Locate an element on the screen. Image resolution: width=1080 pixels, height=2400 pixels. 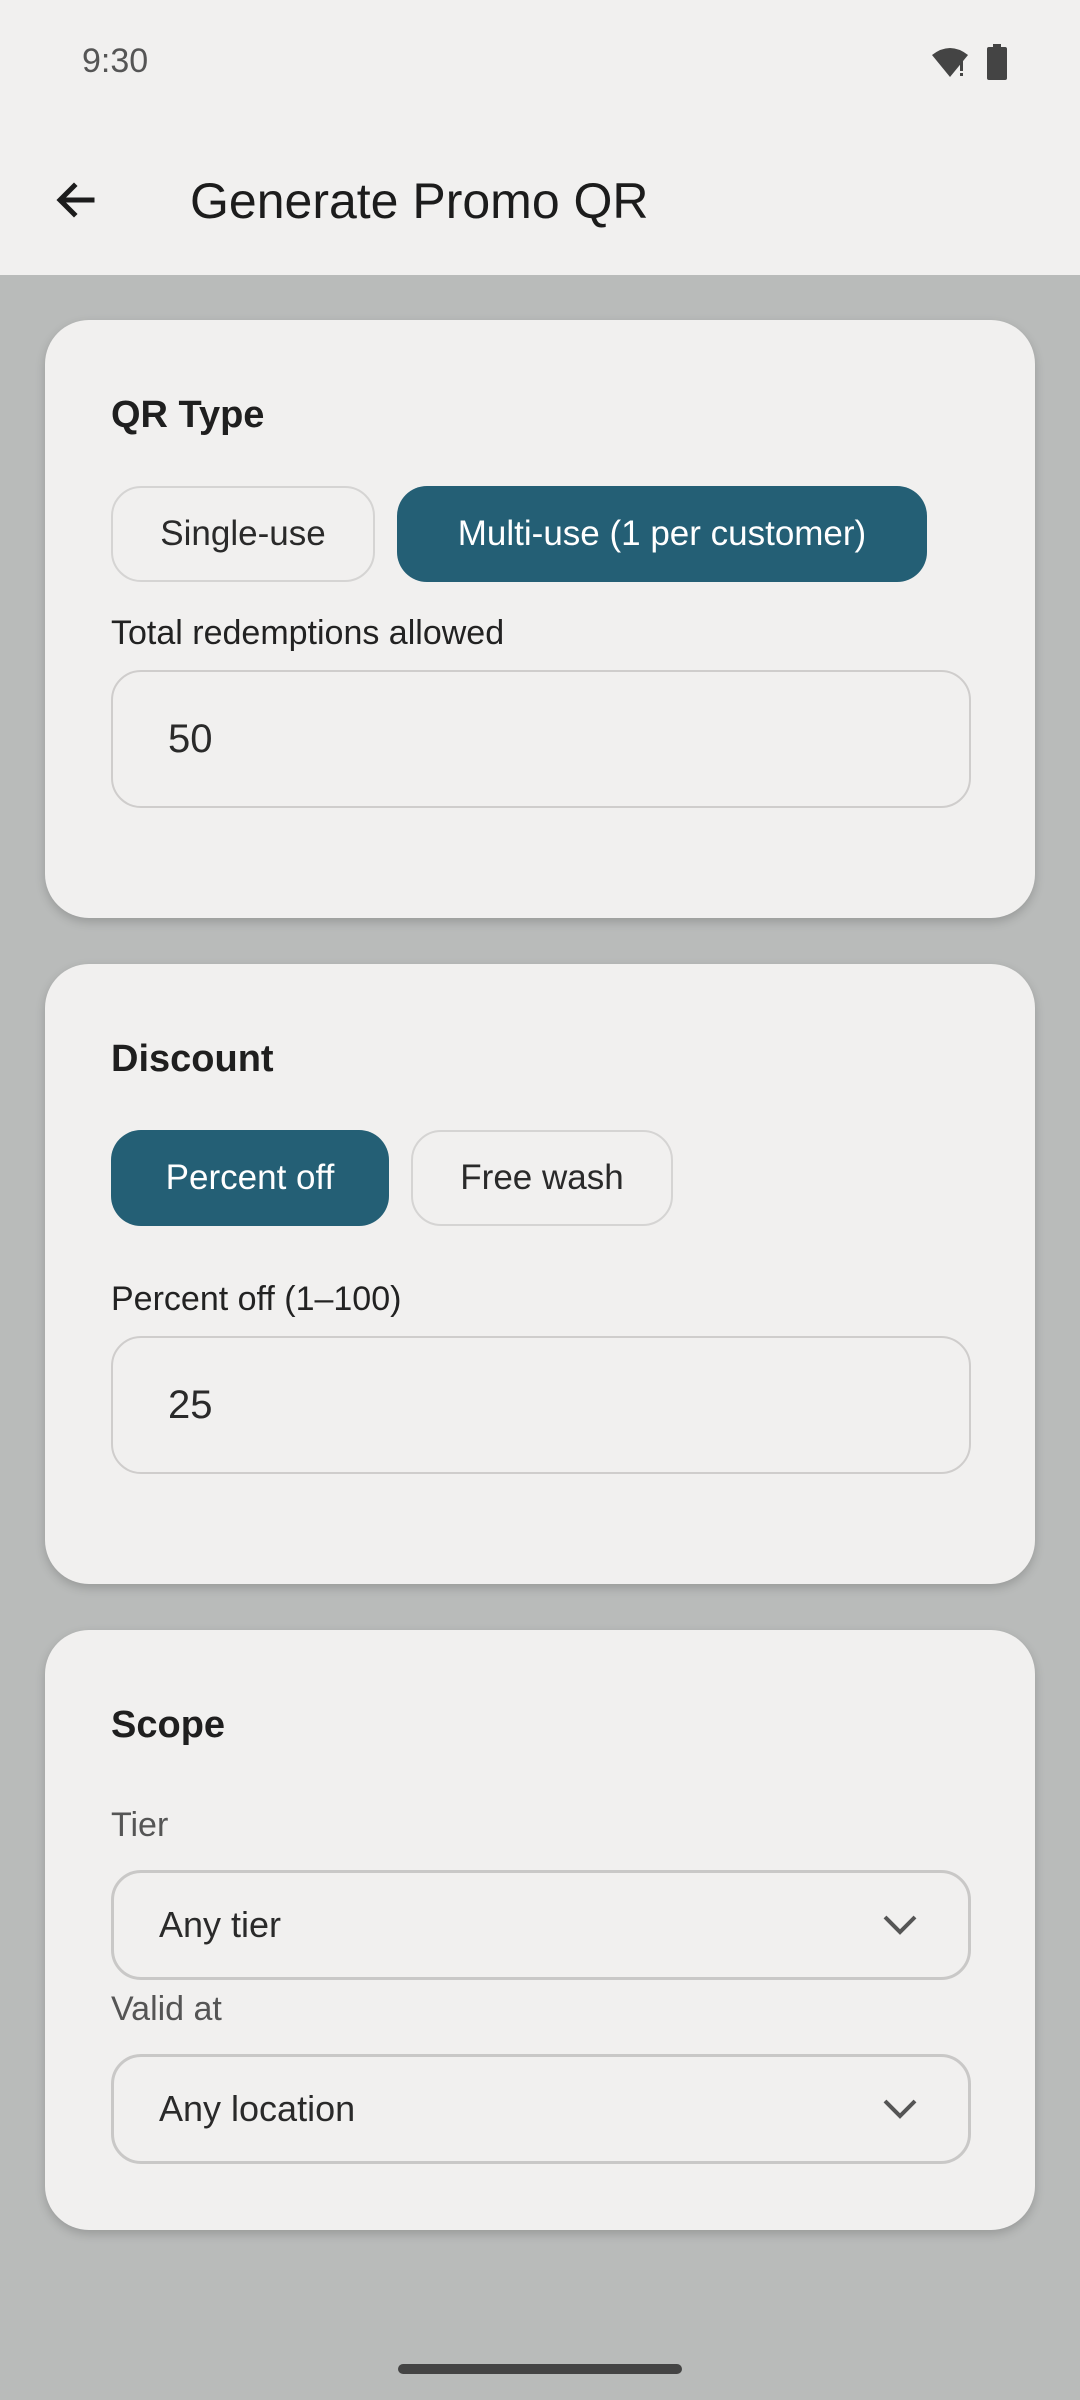
free-wash-chip: Free wash is located at coordinates (542, 1178).